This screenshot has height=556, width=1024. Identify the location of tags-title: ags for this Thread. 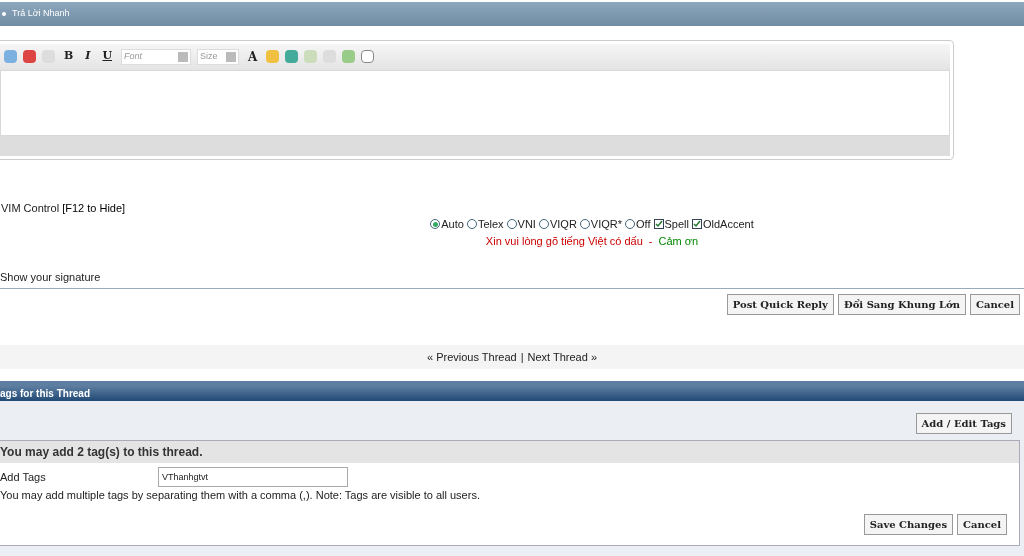
(45, 394).